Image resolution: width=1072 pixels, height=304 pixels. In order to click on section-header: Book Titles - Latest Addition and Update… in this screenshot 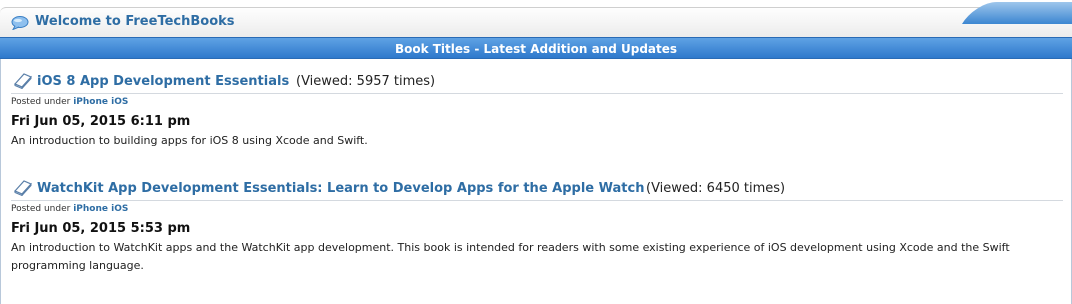, I will do `click(536, 48)`.